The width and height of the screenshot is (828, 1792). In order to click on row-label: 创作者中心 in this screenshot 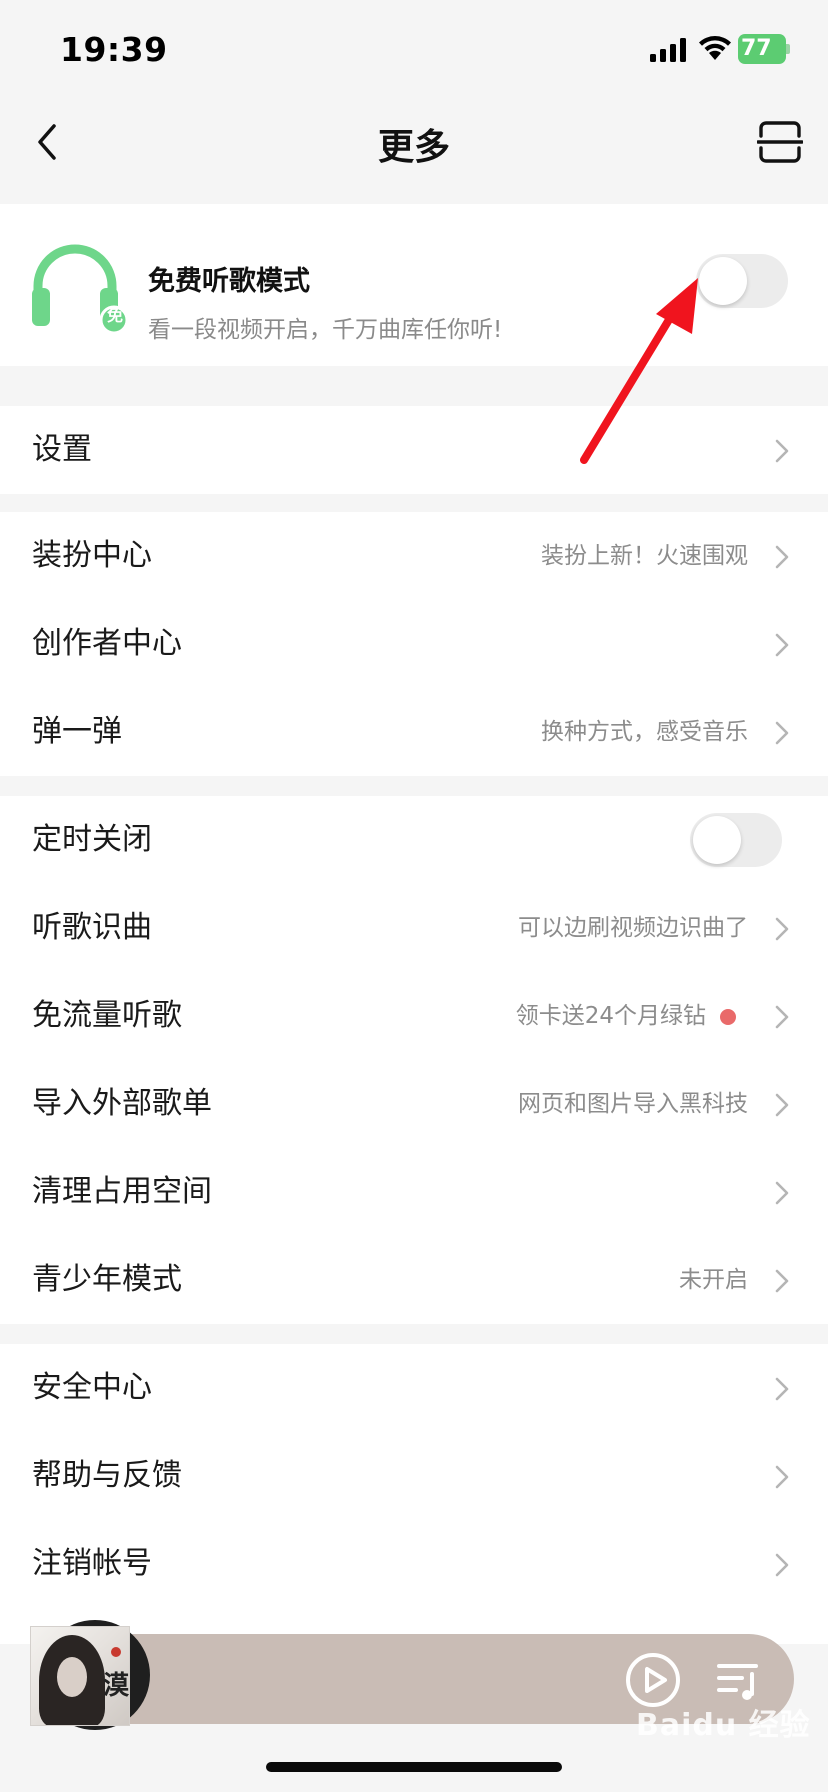, I will do `click(107, 643)`.